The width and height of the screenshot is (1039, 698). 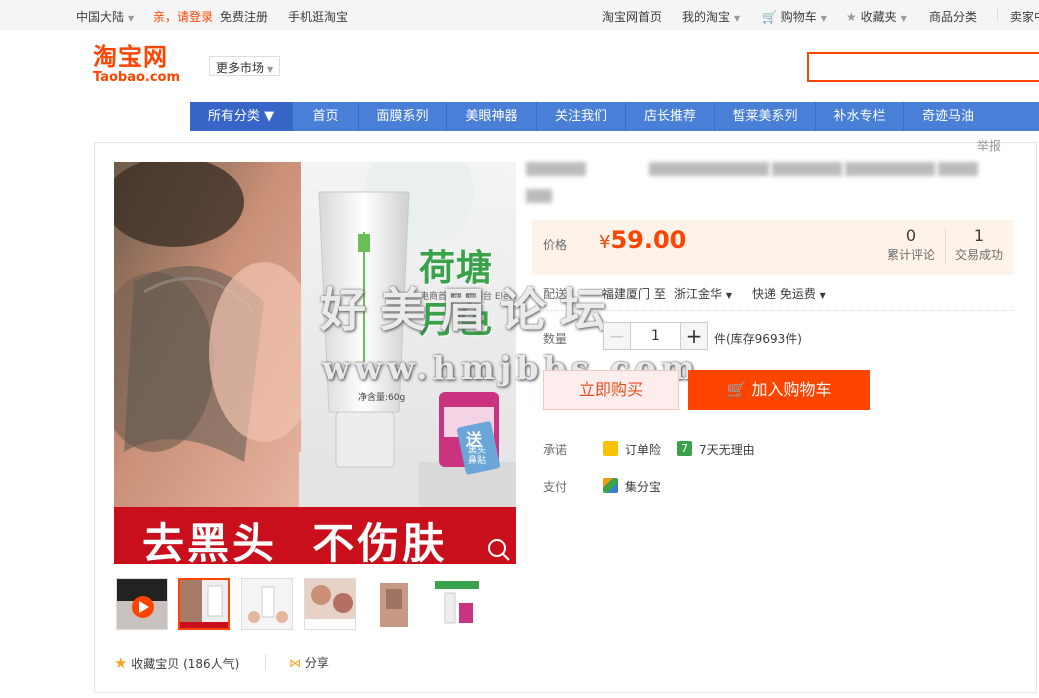 I want to click on mobile-taobao-link: 手机逛淘宝, so click(x=318, y=16).